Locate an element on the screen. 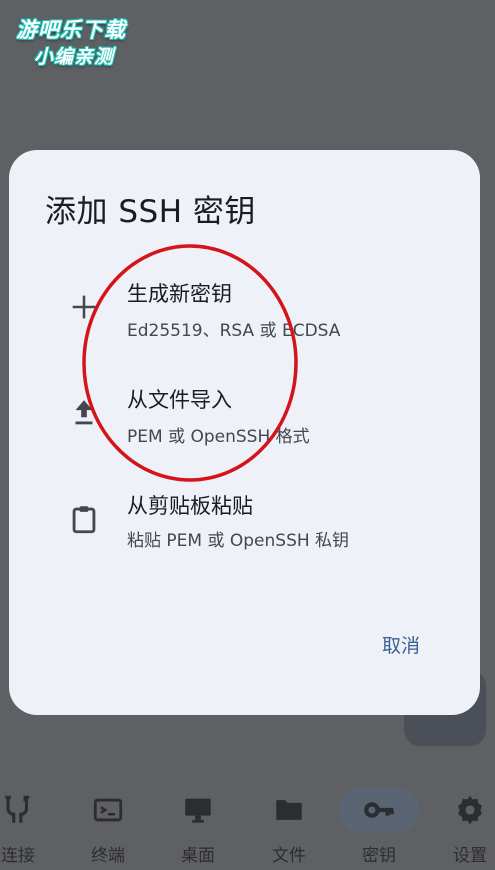  option-title: 从剪贴板粘贴 is located at coordinates (190, 506).